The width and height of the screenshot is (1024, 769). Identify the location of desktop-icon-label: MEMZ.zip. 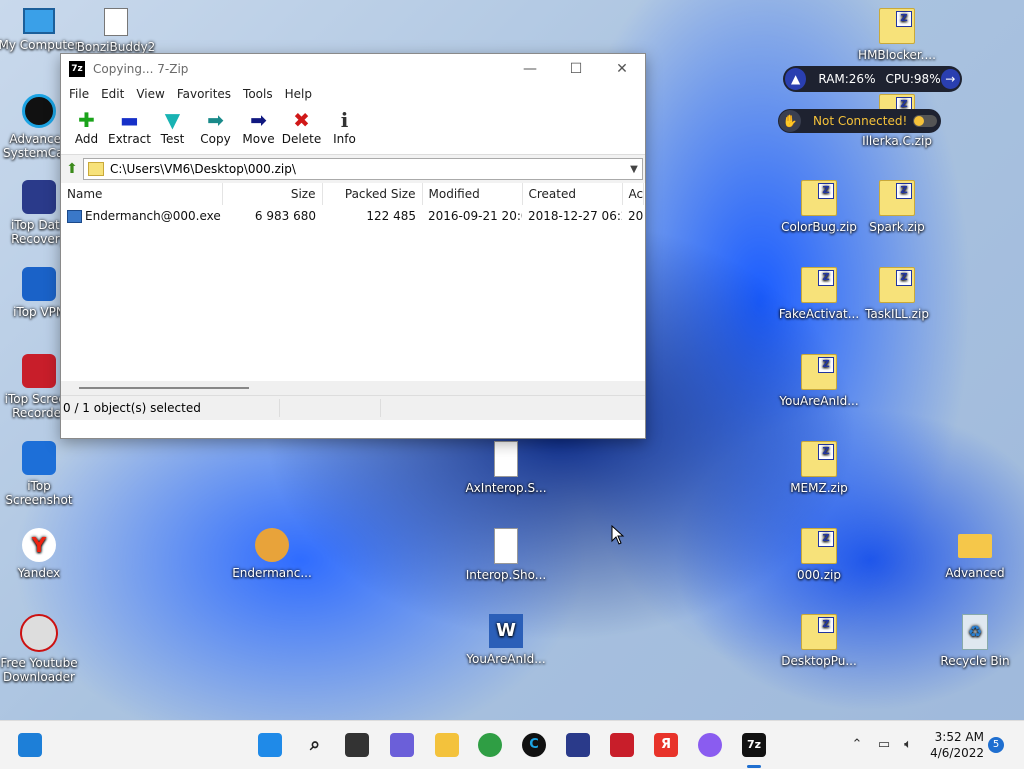
(819, 488).